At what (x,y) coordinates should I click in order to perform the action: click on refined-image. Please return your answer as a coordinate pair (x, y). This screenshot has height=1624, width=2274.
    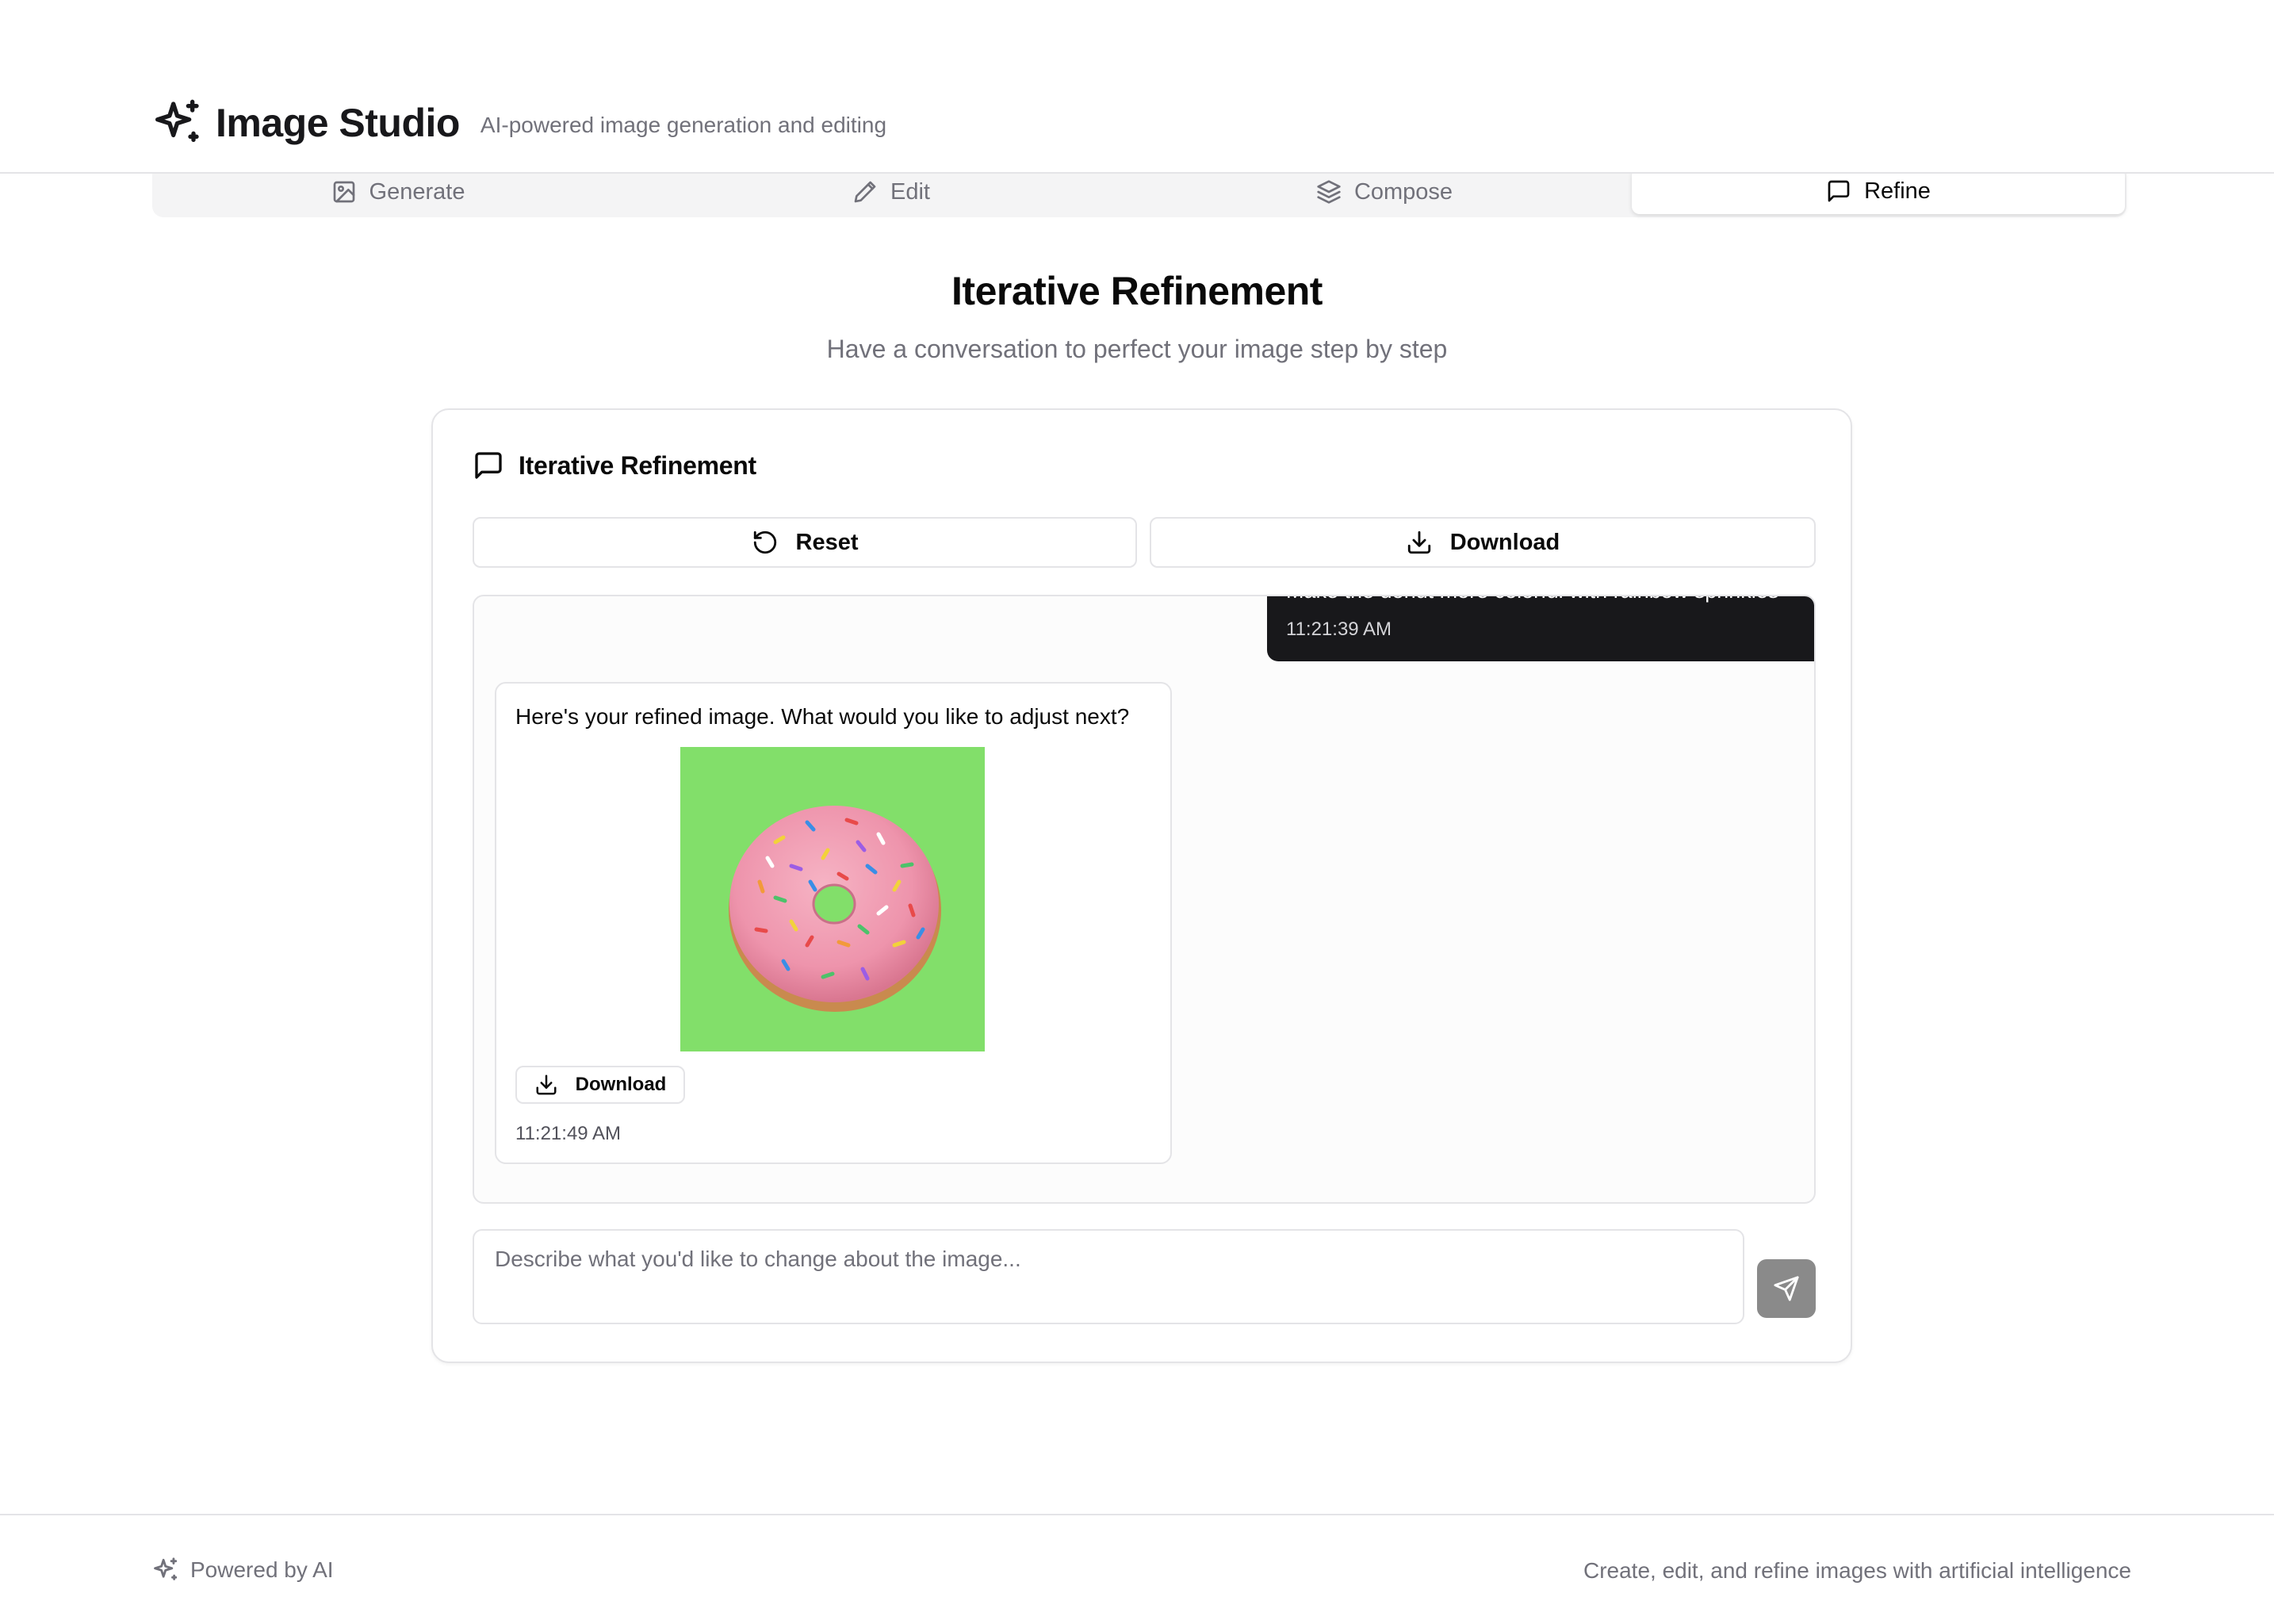
    Looking at the image, I should click on (832, 899).